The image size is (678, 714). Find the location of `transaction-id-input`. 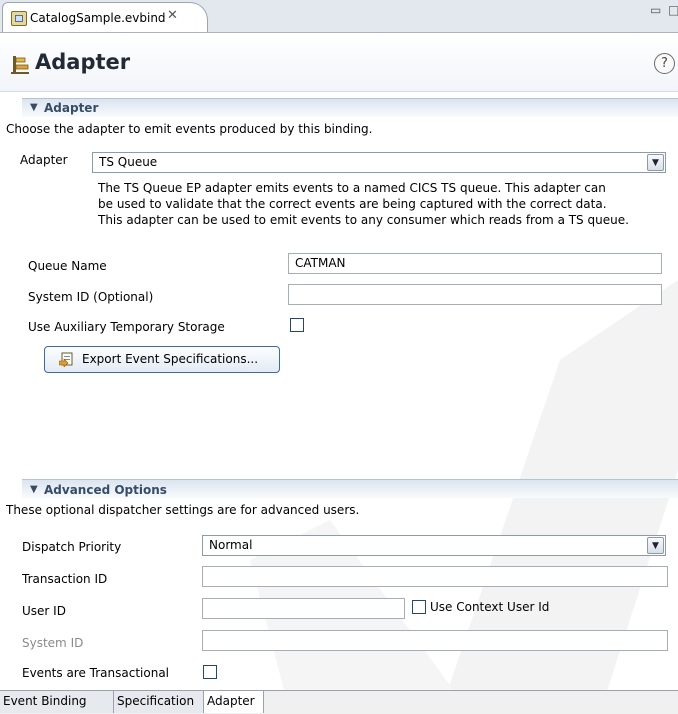

transaction-id-input is located at coordinates (435, 576).